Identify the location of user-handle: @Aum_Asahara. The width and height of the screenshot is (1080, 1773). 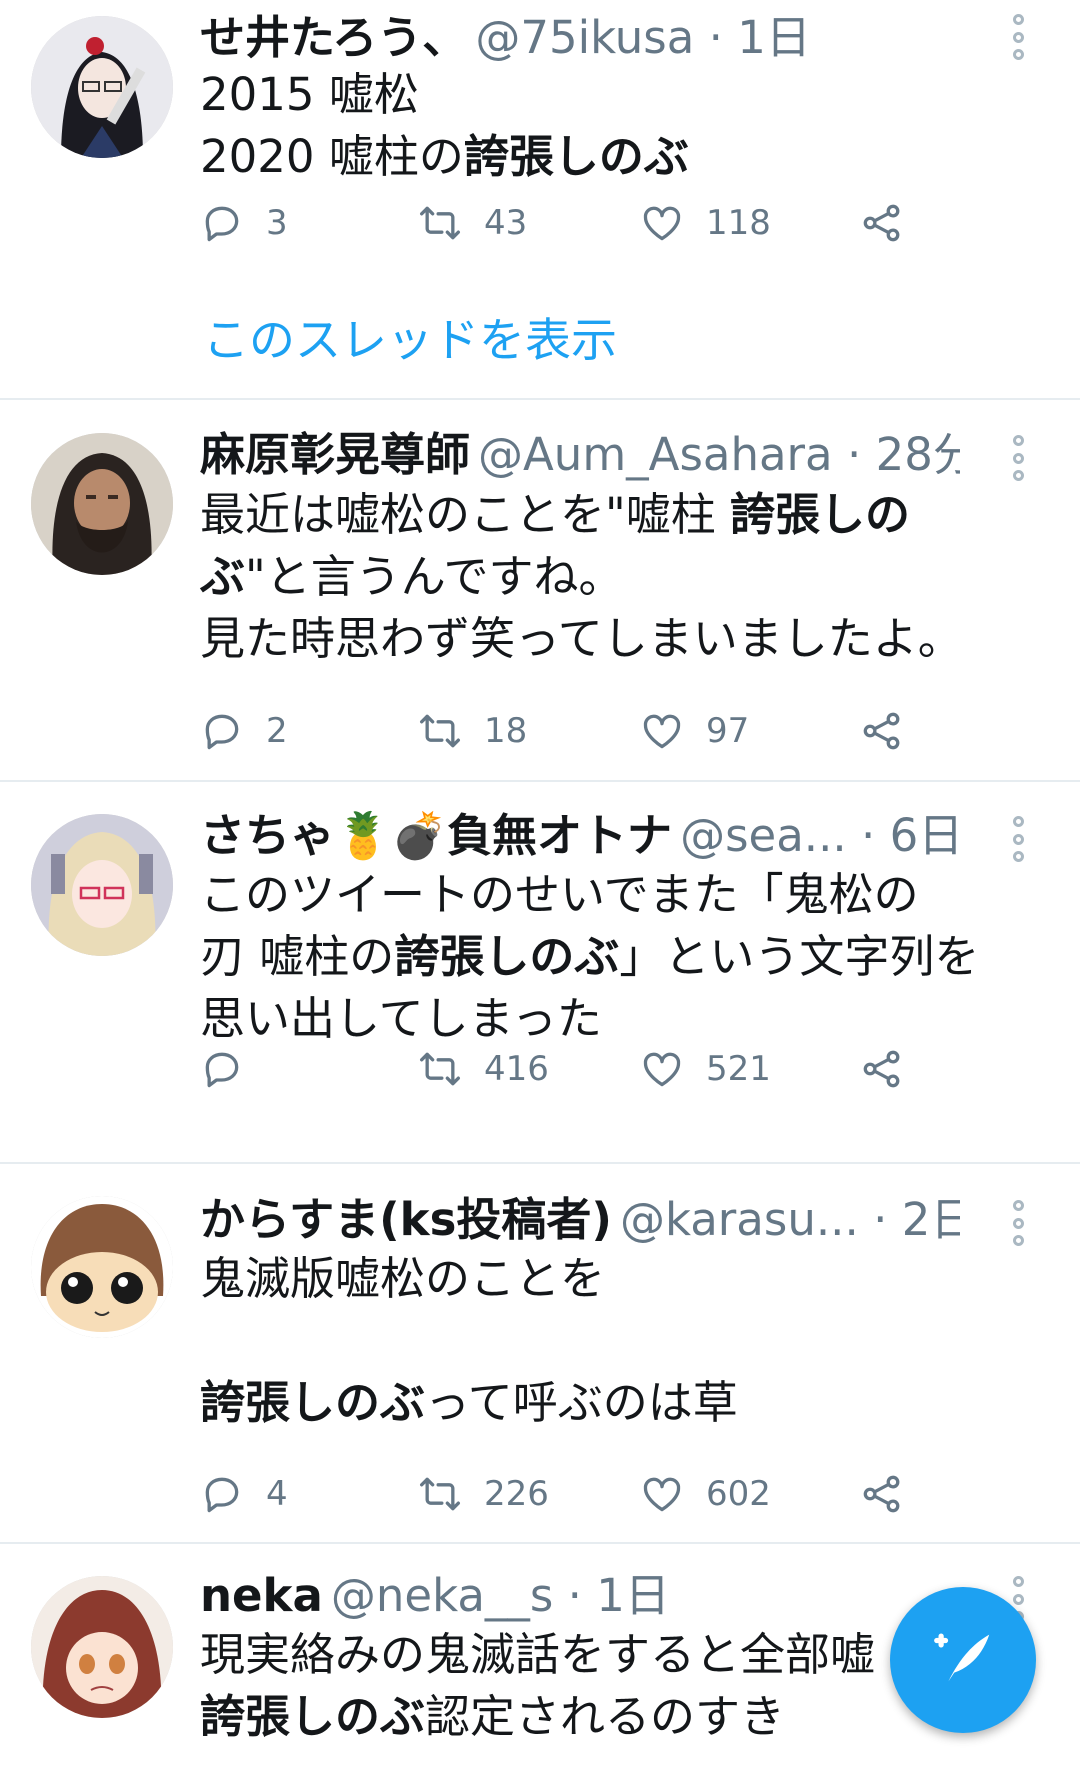
(655, 454).